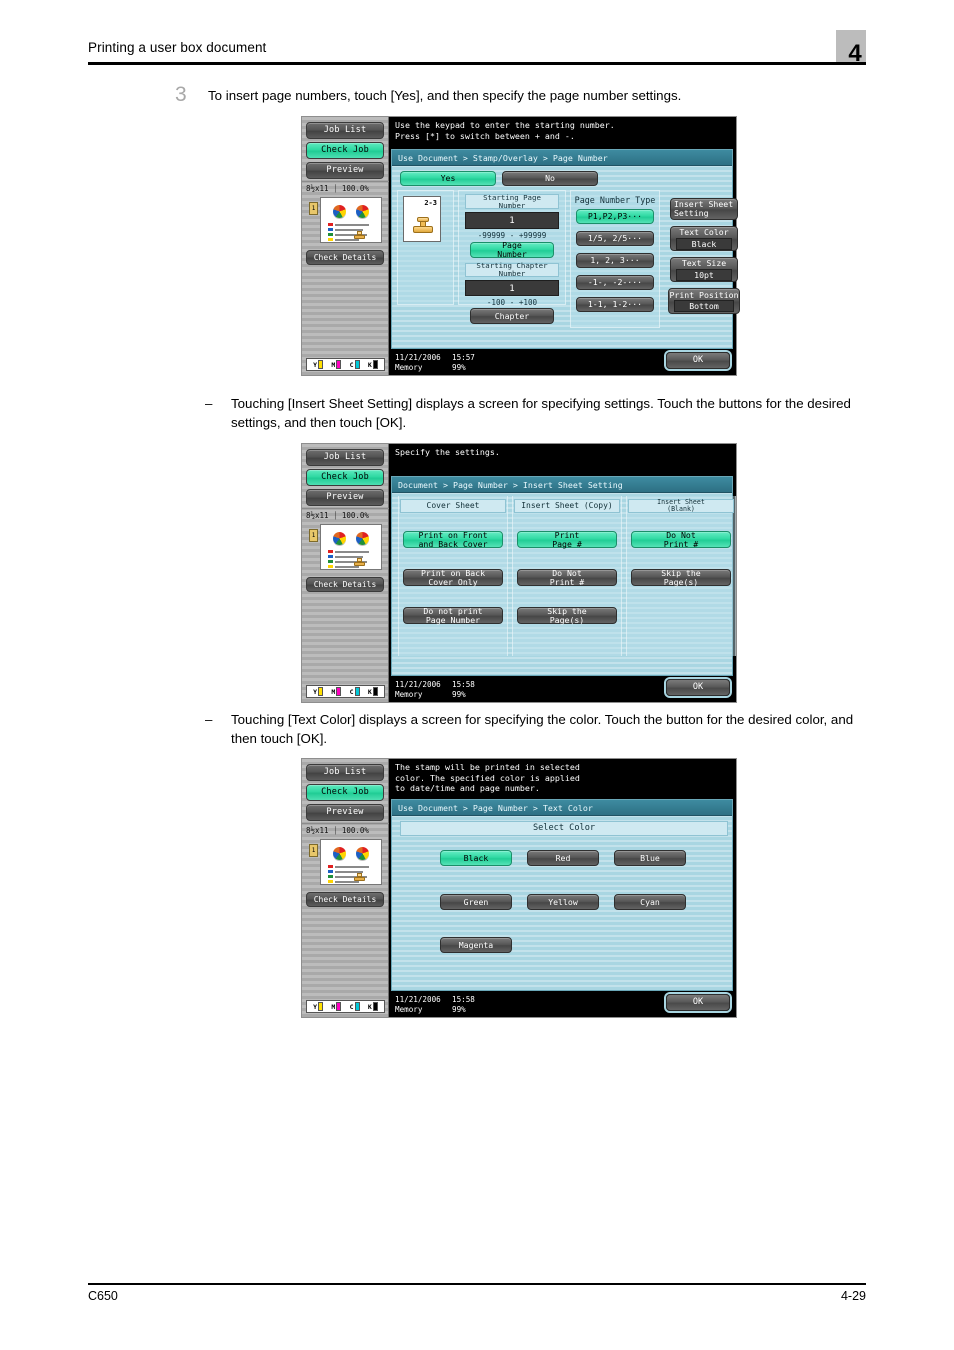  Describe the element at coordinates (512, 235) in the screenshot. I see `starting-page-number-range: -99999 - +99999` at that location.